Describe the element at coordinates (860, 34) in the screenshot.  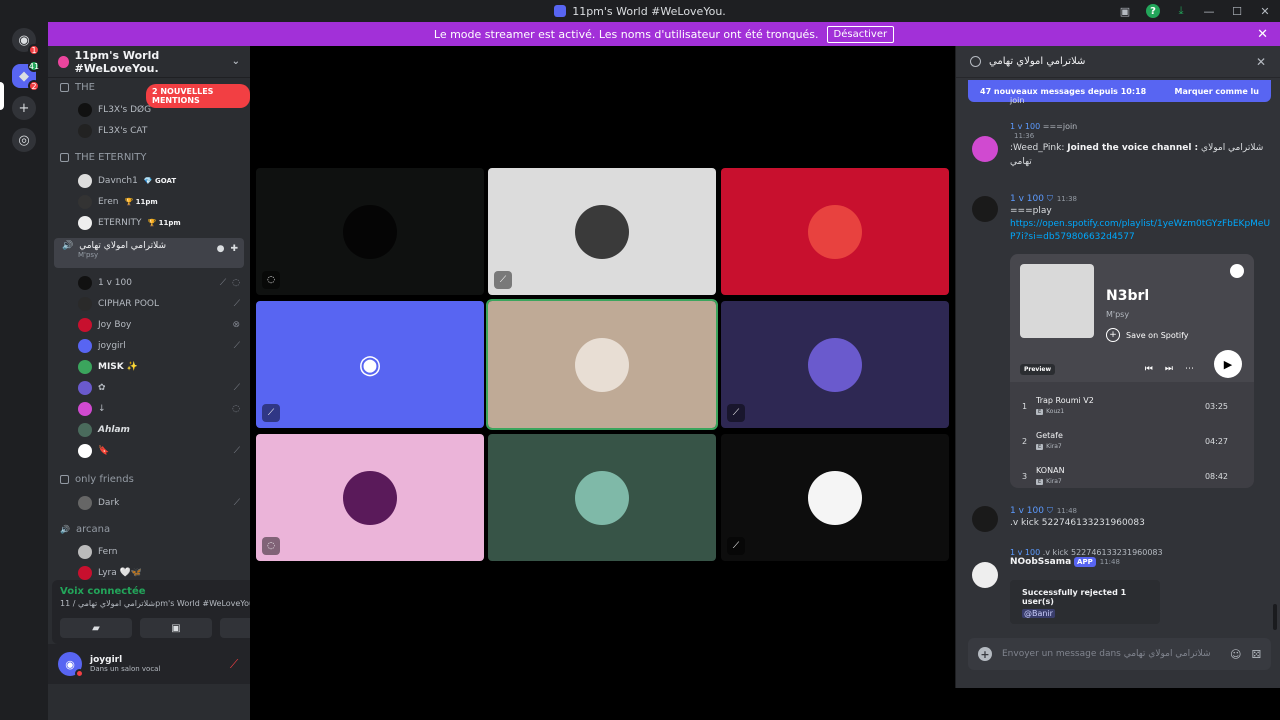
I see `disable-streamer-button: Désactiver` at that location.